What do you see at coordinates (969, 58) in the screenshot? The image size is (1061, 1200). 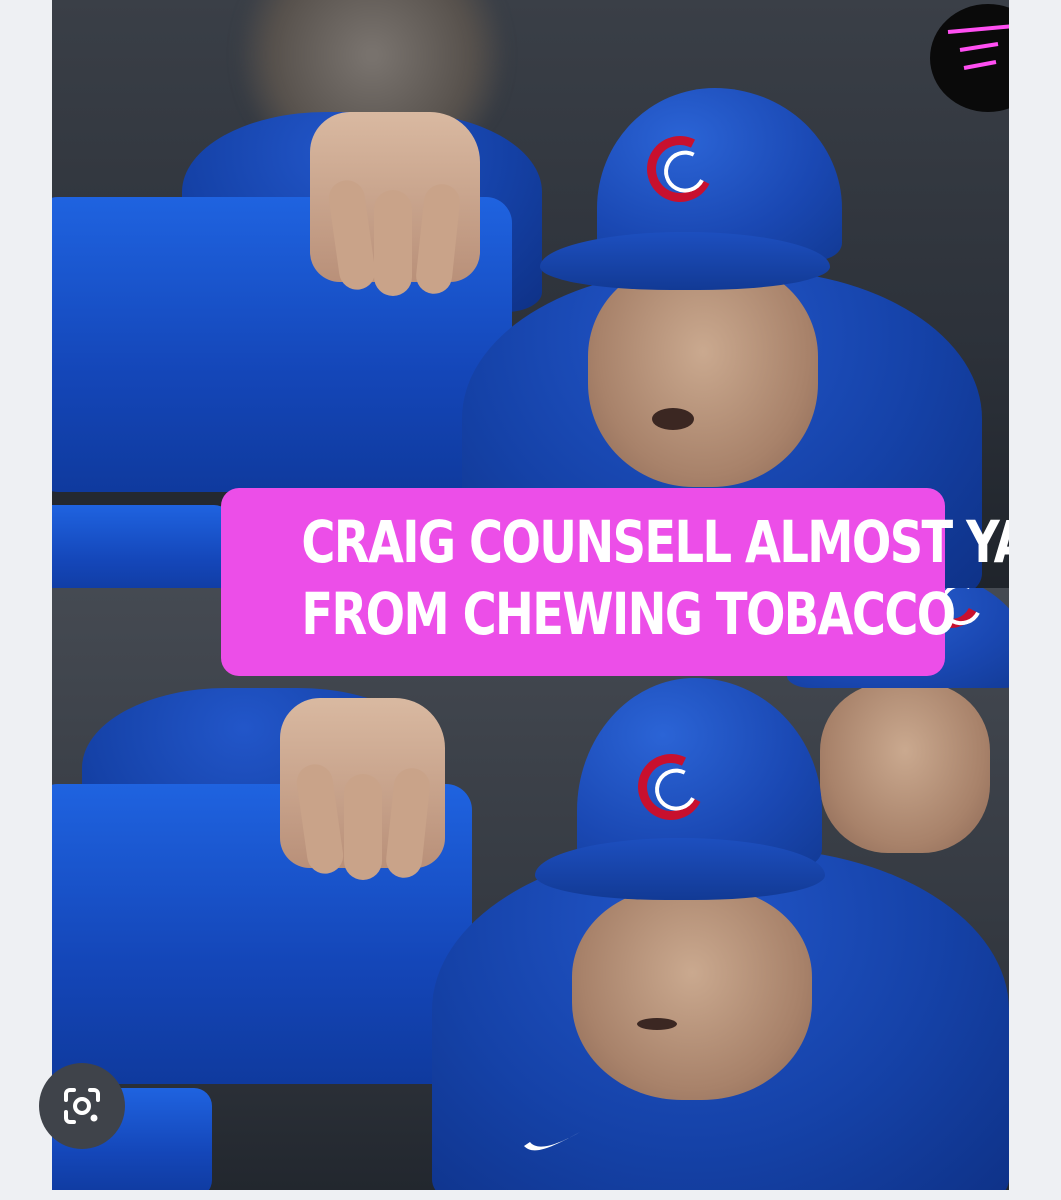 I see `magenta-ga-mark-icon` at bounding box center [969, 58].